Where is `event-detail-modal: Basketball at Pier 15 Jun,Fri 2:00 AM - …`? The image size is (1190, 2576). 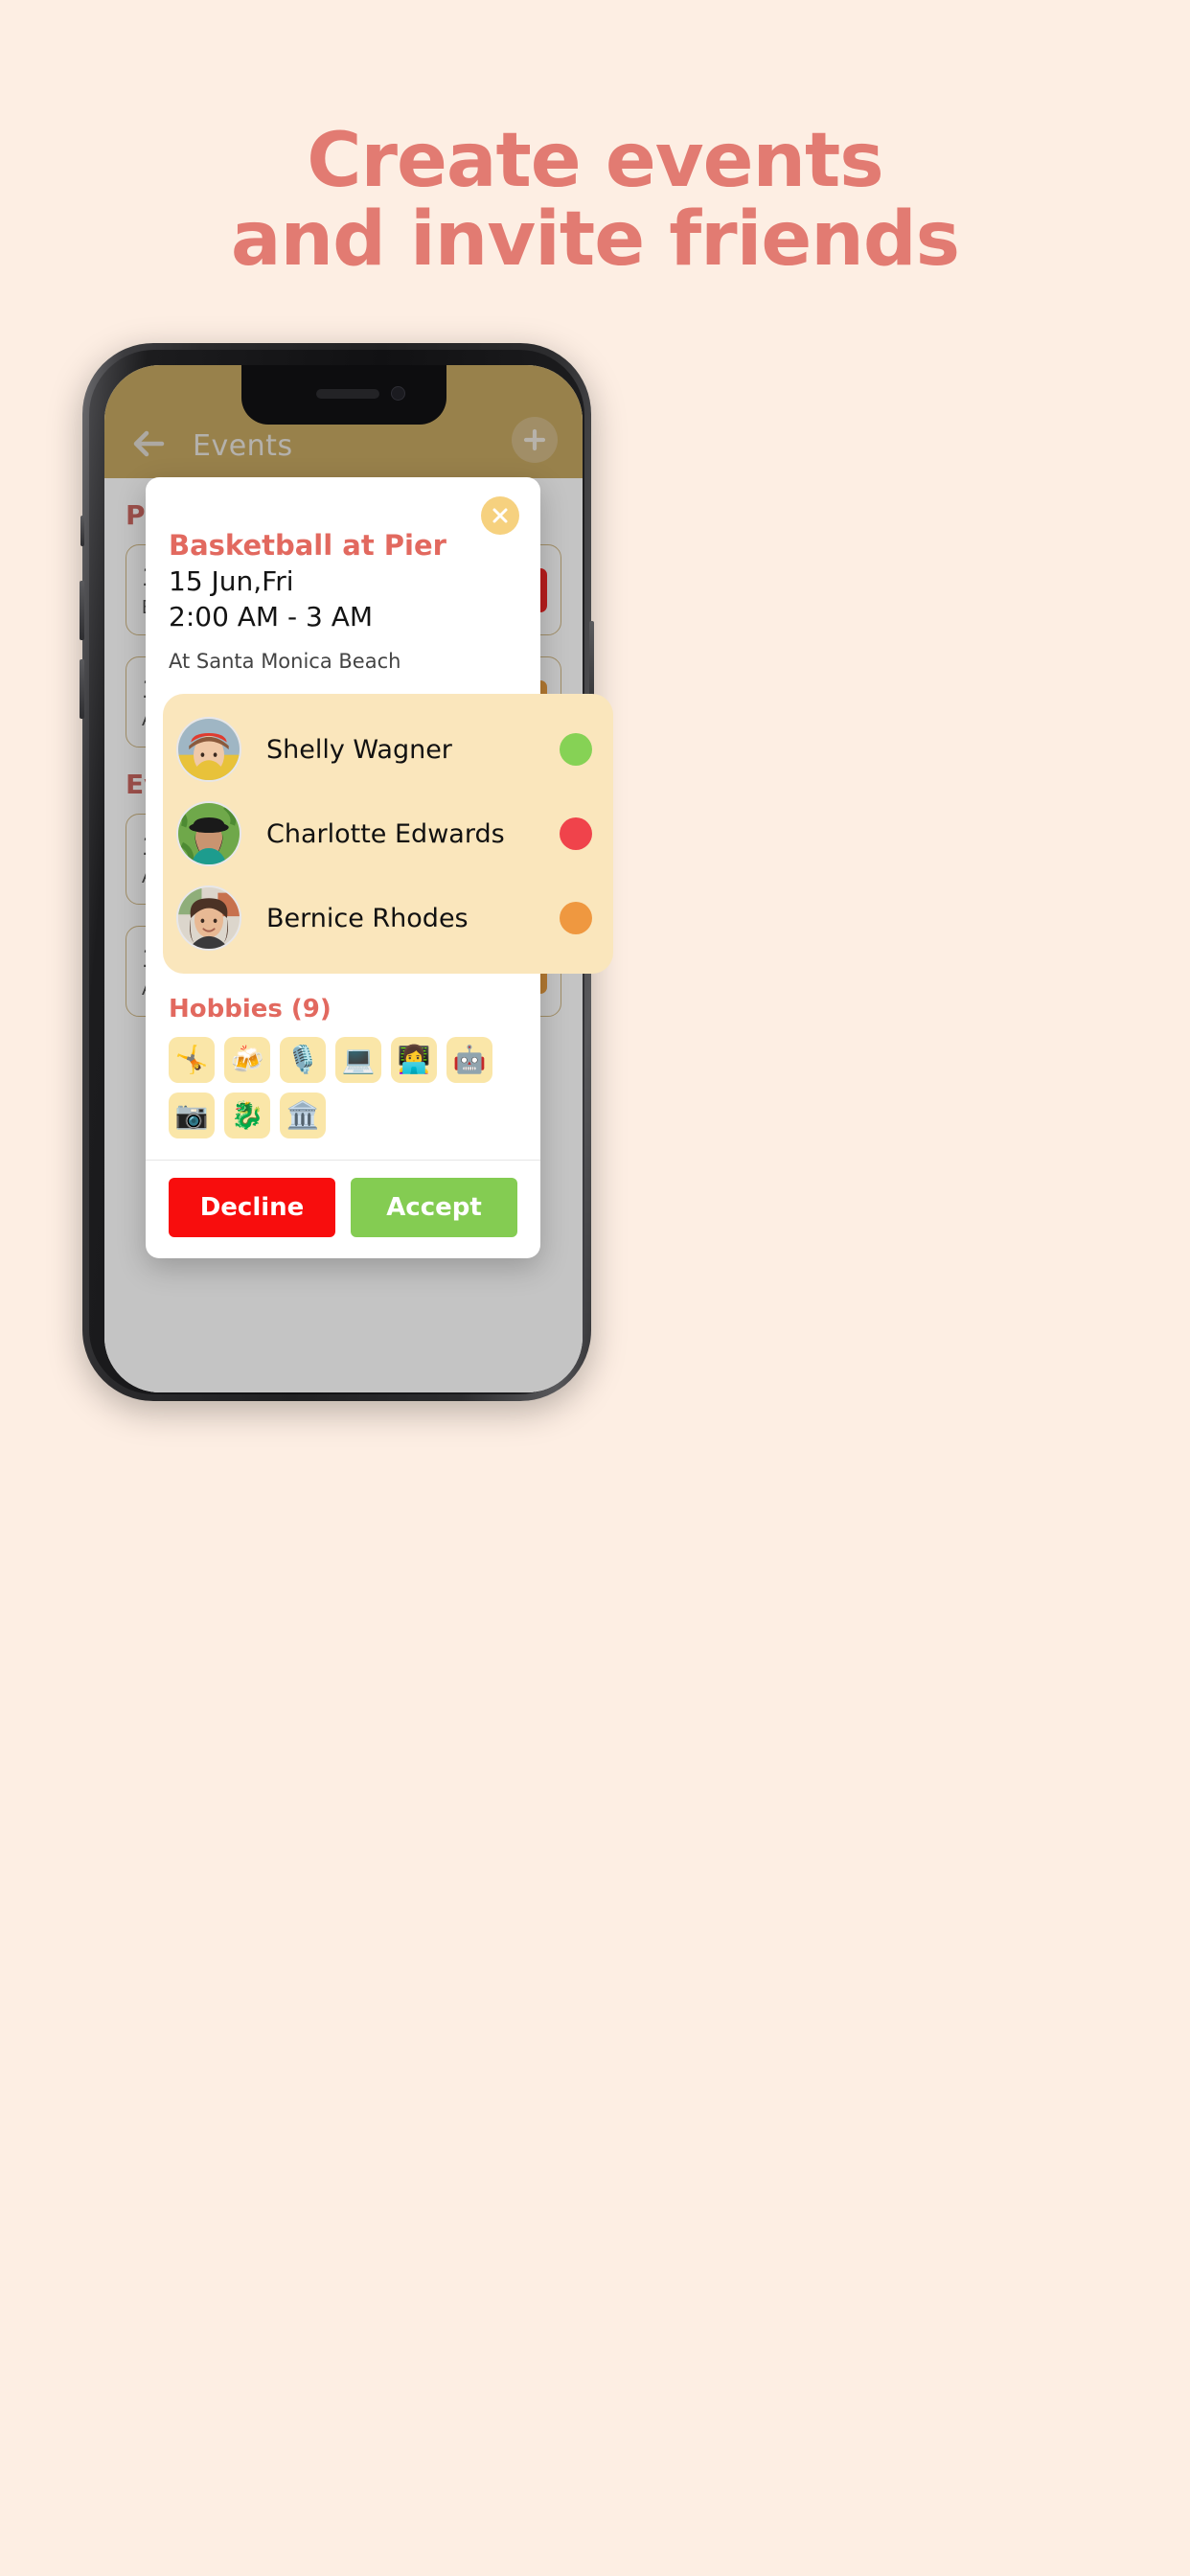
event-detail-modal: Basketball at Pier 15 Jun,Fri 2:00 AM - … is located at coordinates (380, 867).